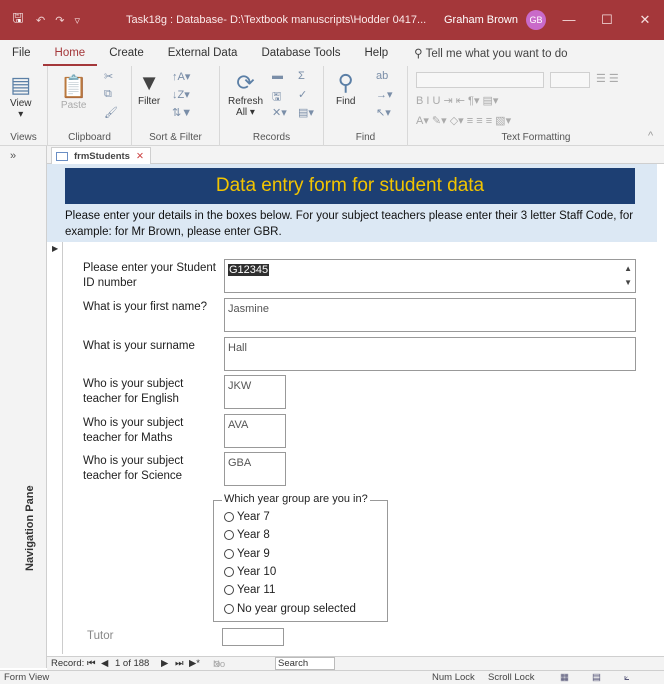 Image resolution: width=664 pixels, height=684 pixels. I want to click on english-teacher-field: JKW, so click(255, 392).